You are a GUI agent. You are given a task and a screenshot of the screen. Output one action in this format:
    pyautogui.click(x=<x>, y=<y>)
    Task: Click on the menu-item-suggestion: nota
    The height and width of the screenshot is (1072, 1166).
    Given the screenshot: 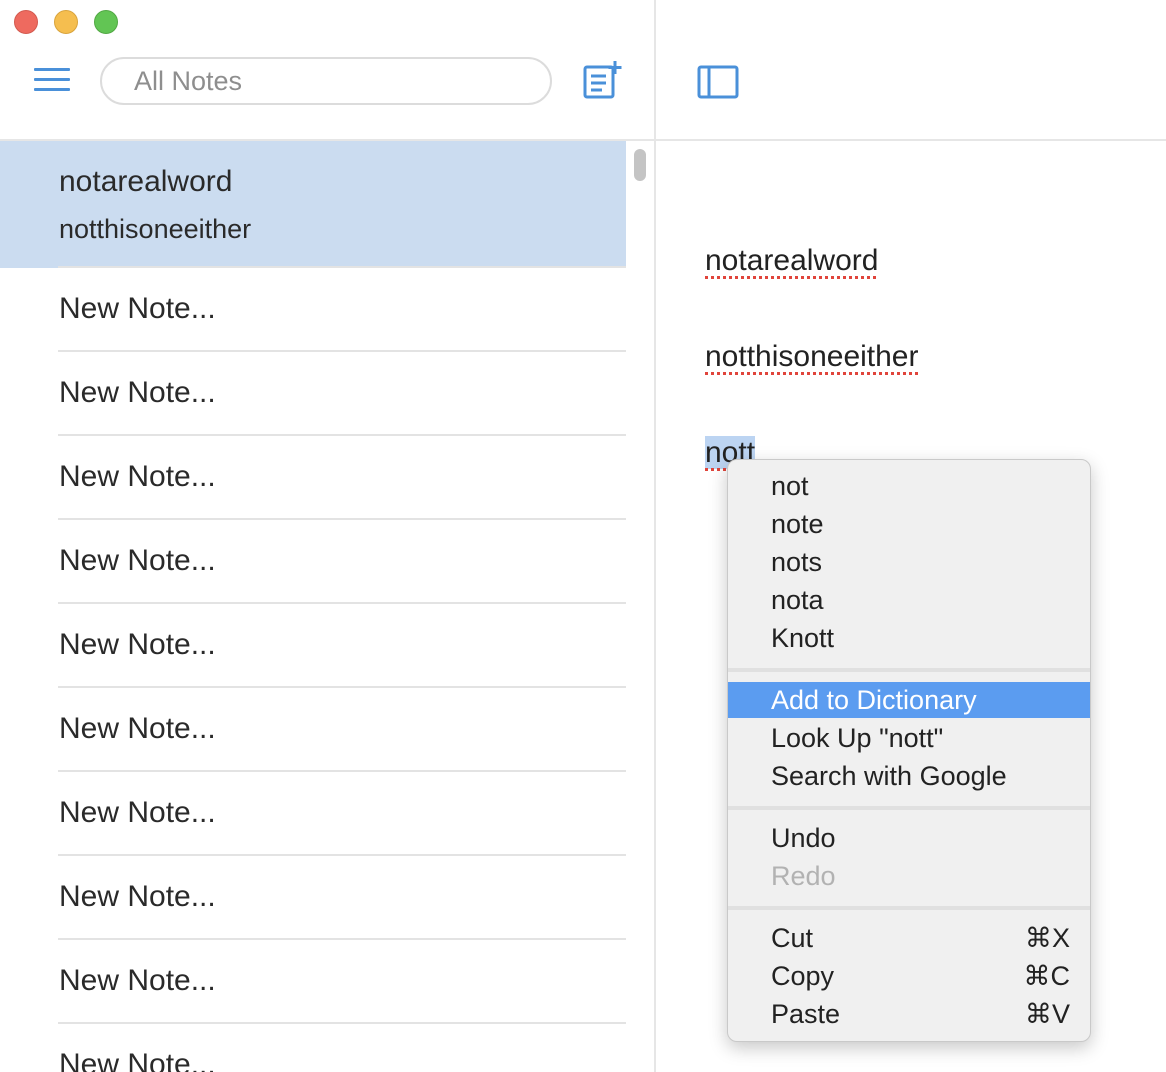 What is the action you would take?
    pyautogui.click(x=909, y=600)
    